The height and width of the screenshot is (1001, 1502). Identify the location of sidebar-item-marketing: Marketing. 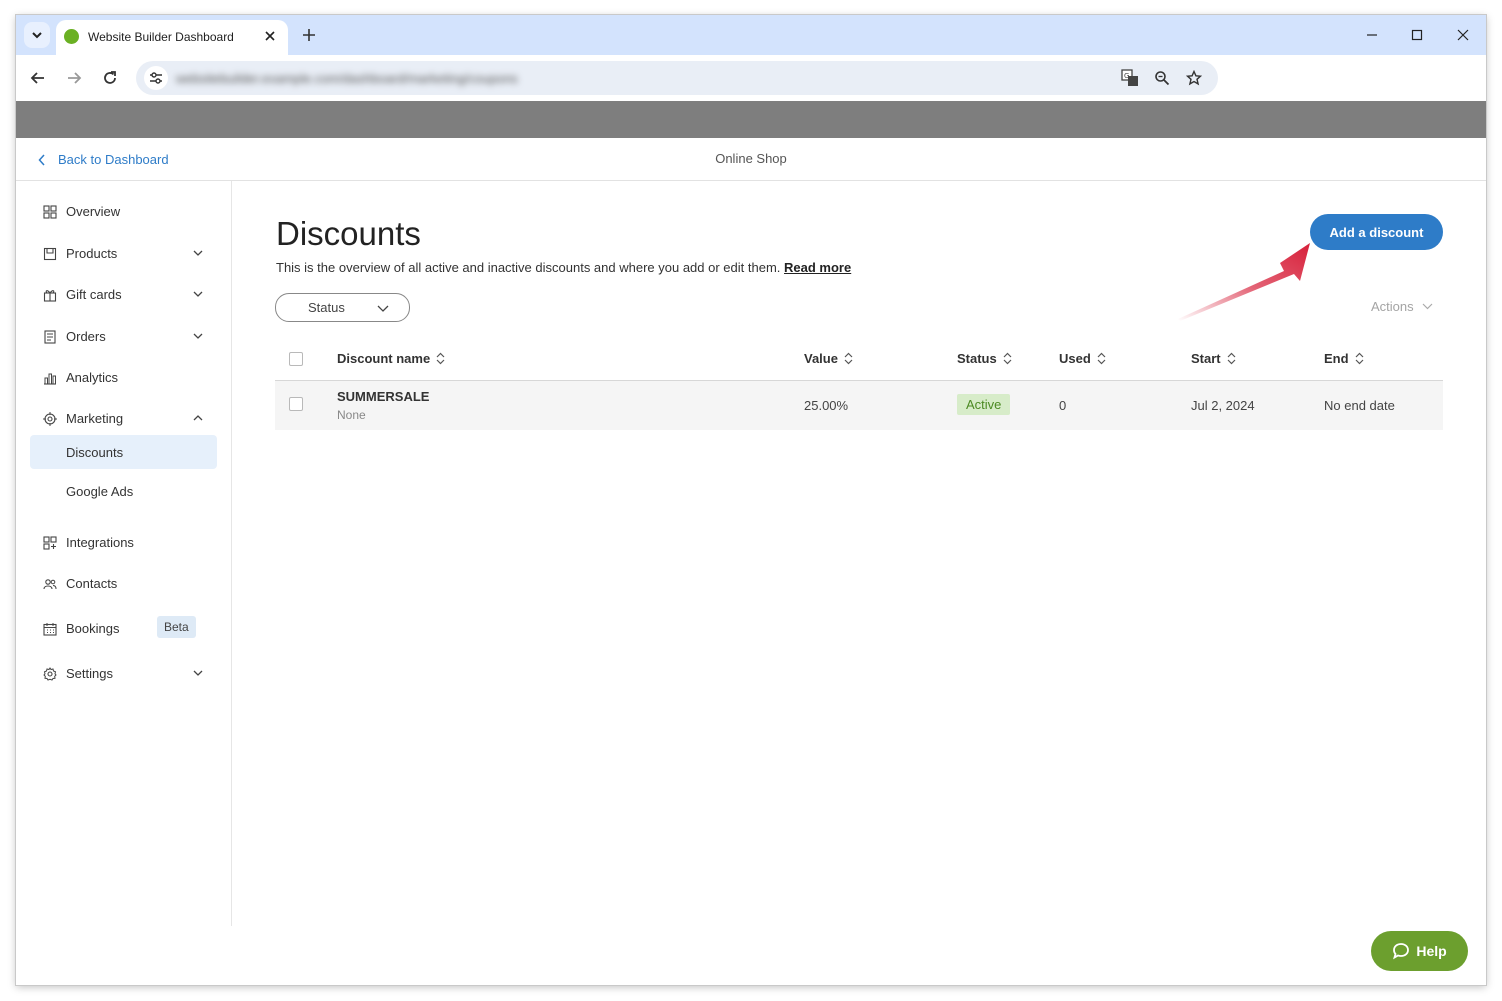
(123, 418).